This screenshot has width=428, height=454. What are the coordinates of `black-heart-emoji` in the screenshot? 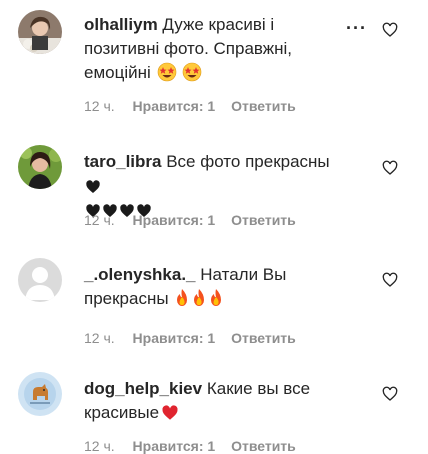 It's located at (93, 186).